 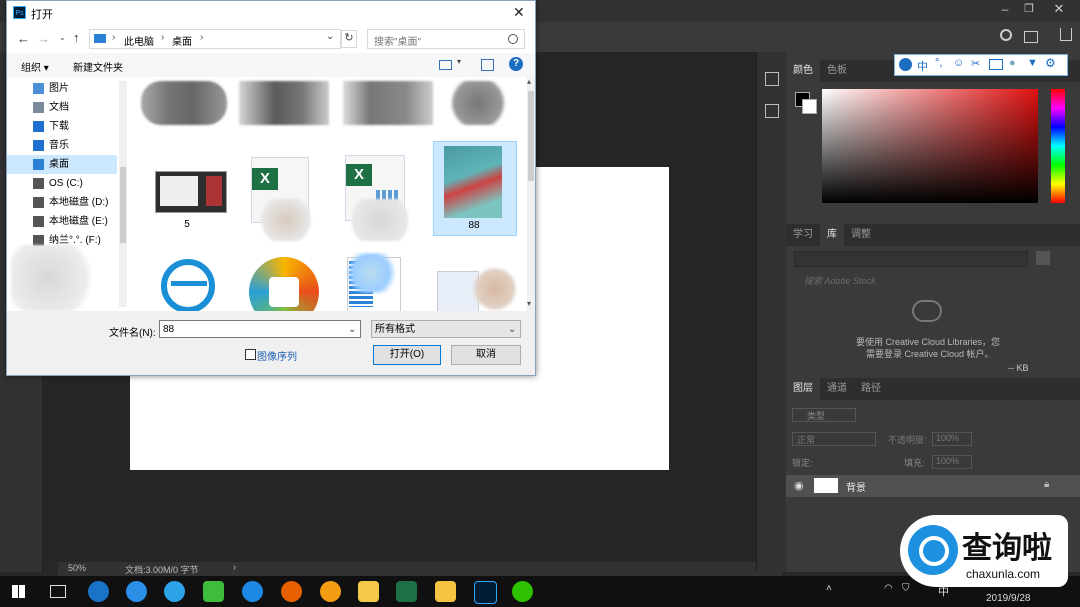 What do you see at coordinates (803, 235) in the screenshot?
I see `tab-learn: 学习` at bounding box center [803, 235].